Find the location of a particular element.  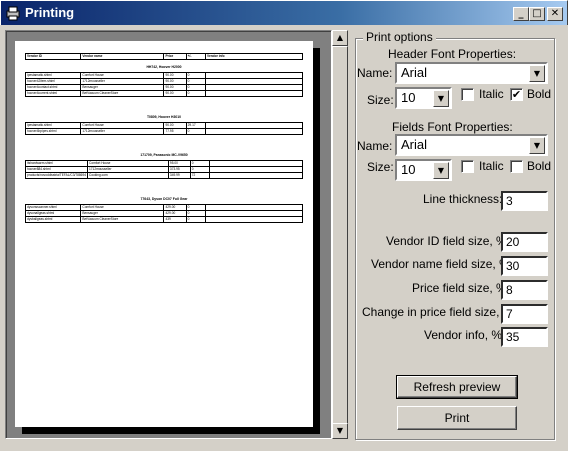

print-options-title: Print options is located at coordinates (399, 37).